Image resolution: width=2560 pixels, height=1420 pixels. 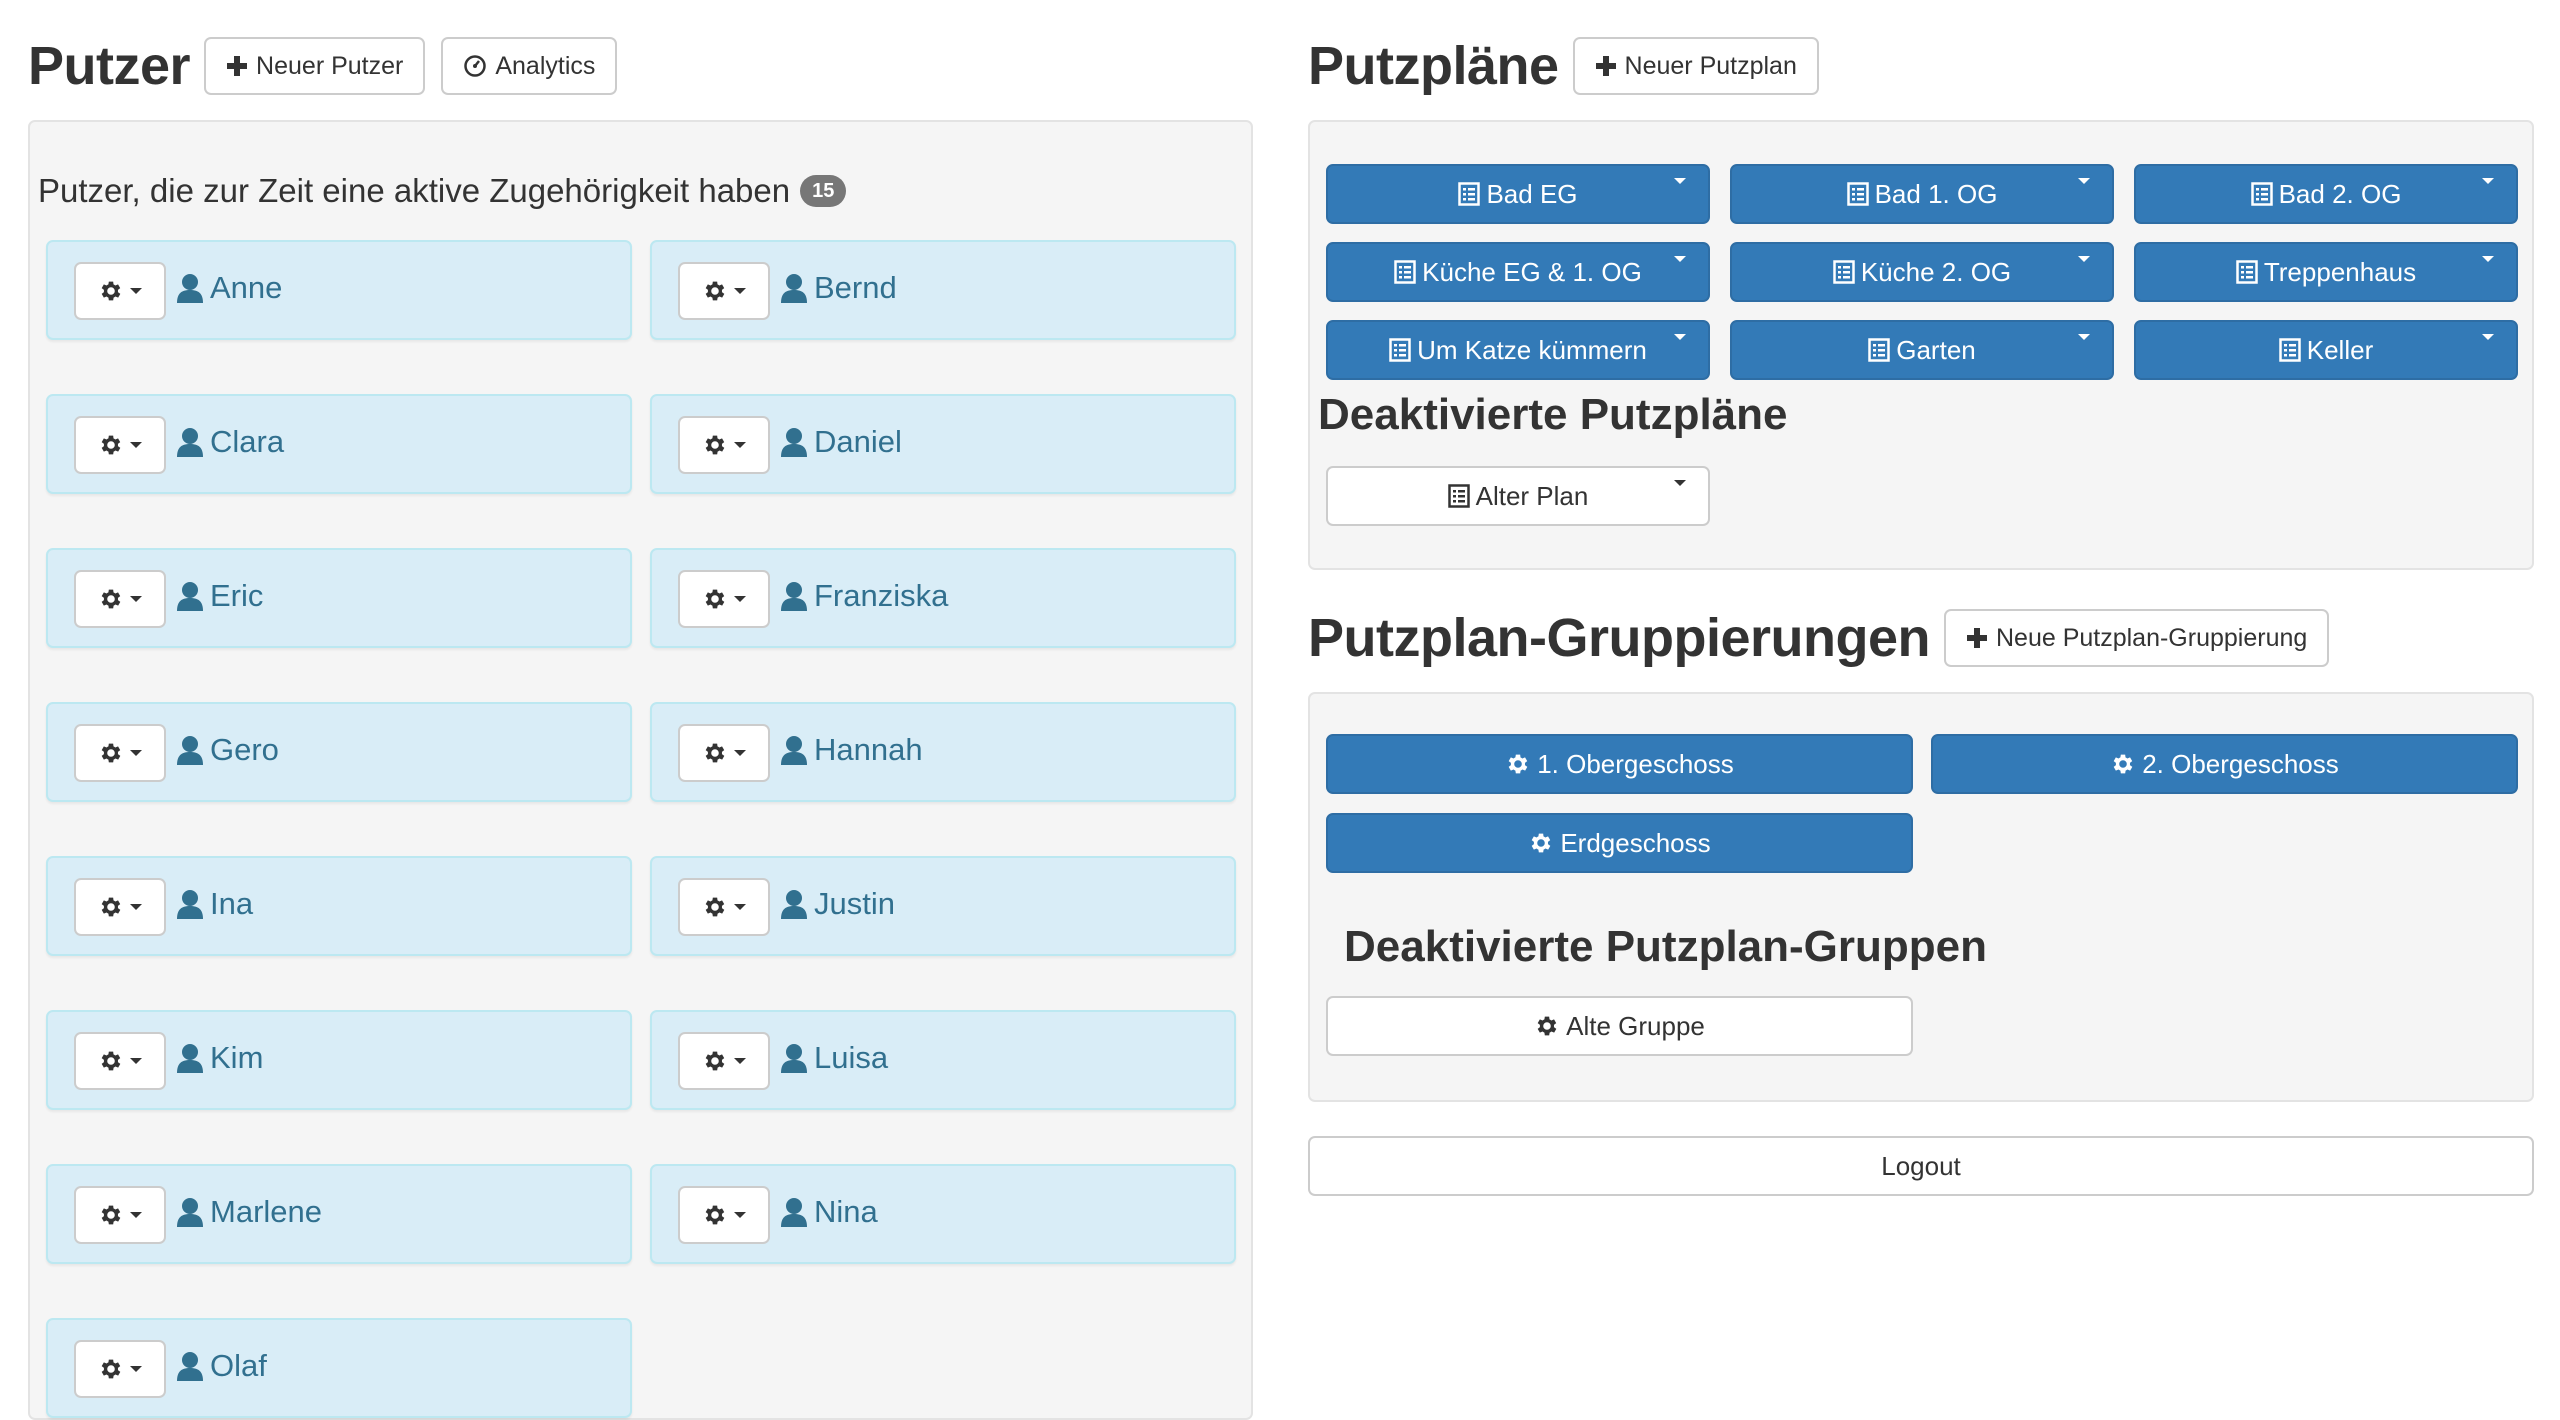 What do you see at coordinates (2340, 349) in the screenshot?
I see `plan-label: Keller` at bounding box center [2340, 349].